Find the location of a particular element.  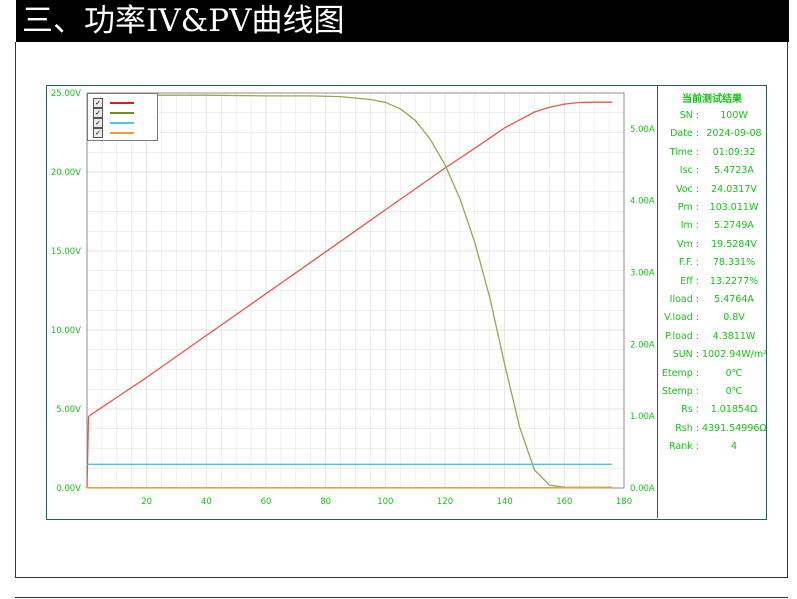

result-row: P.load : 4.3811W is located at coordinates (712, 337).